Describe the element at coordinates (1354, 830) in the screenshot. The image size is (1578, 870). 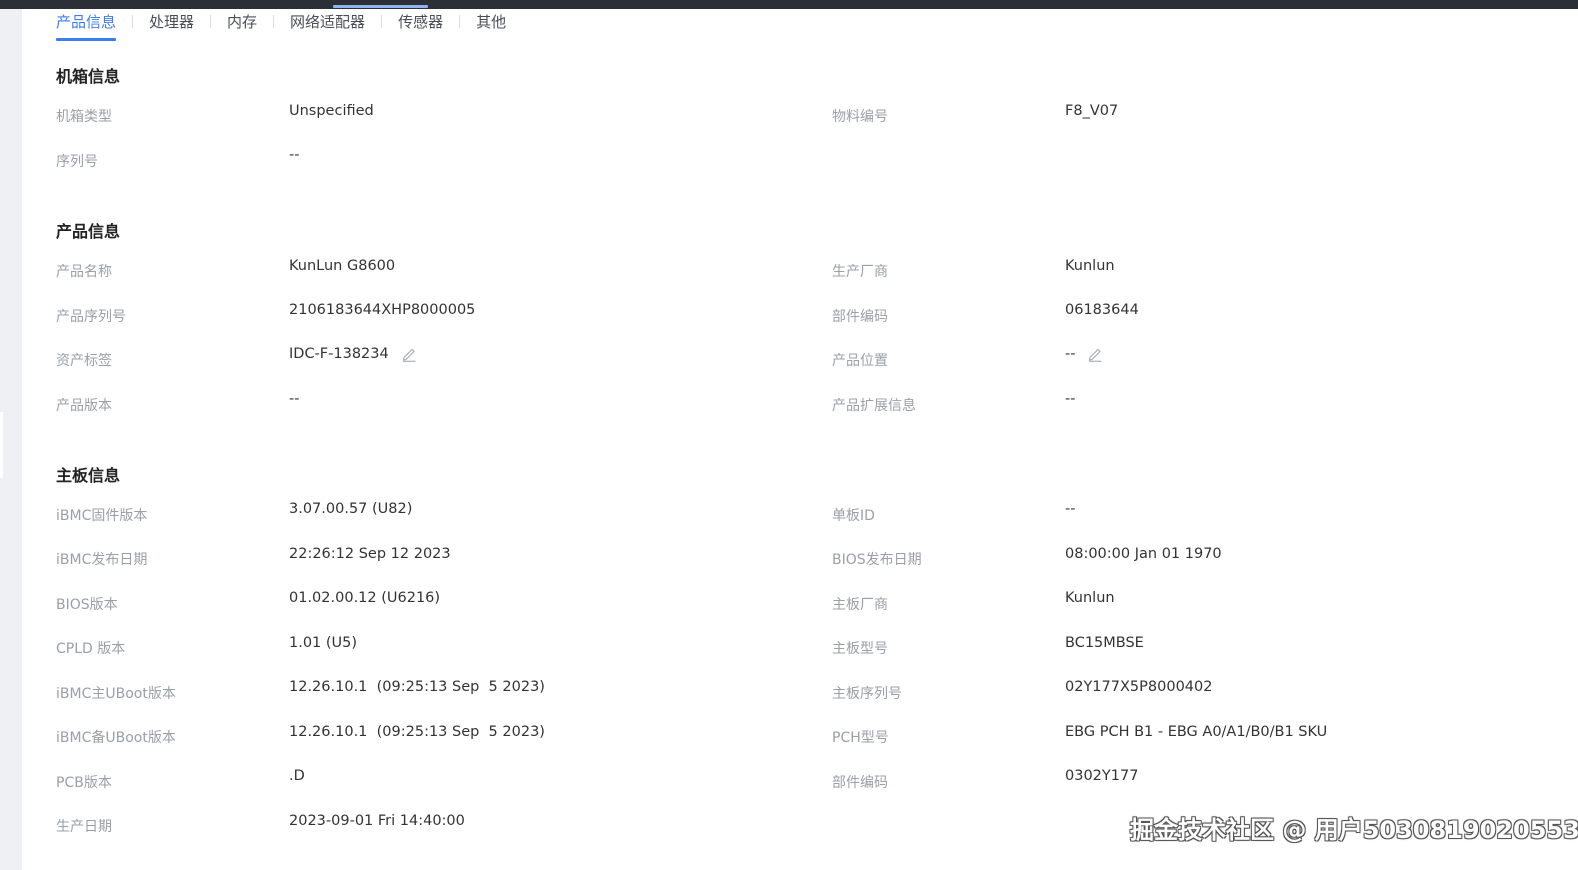
I see `watermark: 掘金技术社区 @ 用户5030819020553` at that location.